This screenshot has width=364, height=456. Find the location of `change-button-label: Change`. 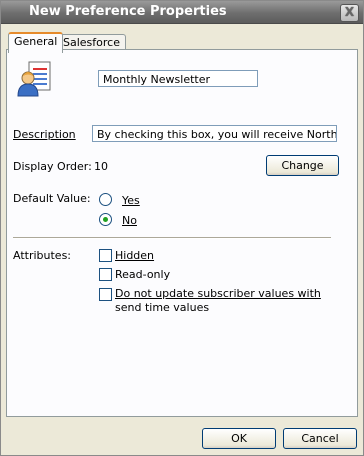

change-button-label: Change is located at coordinates (302, 165).